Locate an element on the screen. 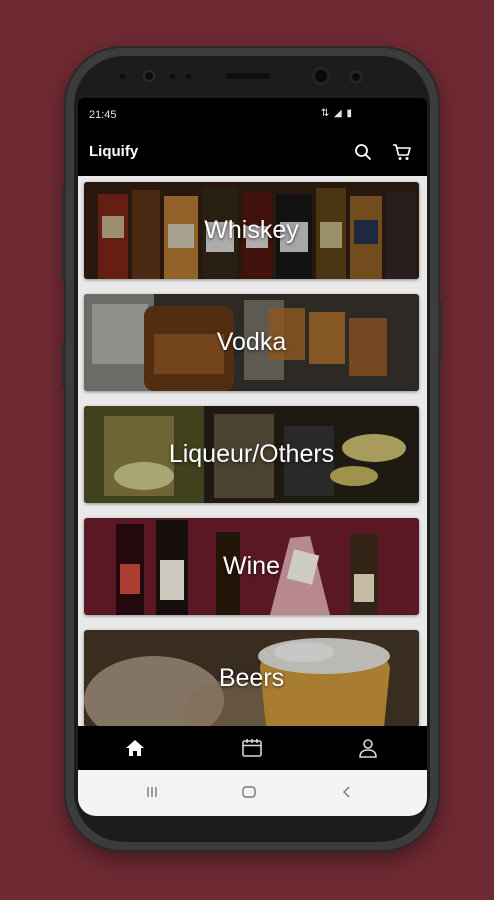 This screenshot has height=900, width=494. volume-button is located at coordinates (64, 234).